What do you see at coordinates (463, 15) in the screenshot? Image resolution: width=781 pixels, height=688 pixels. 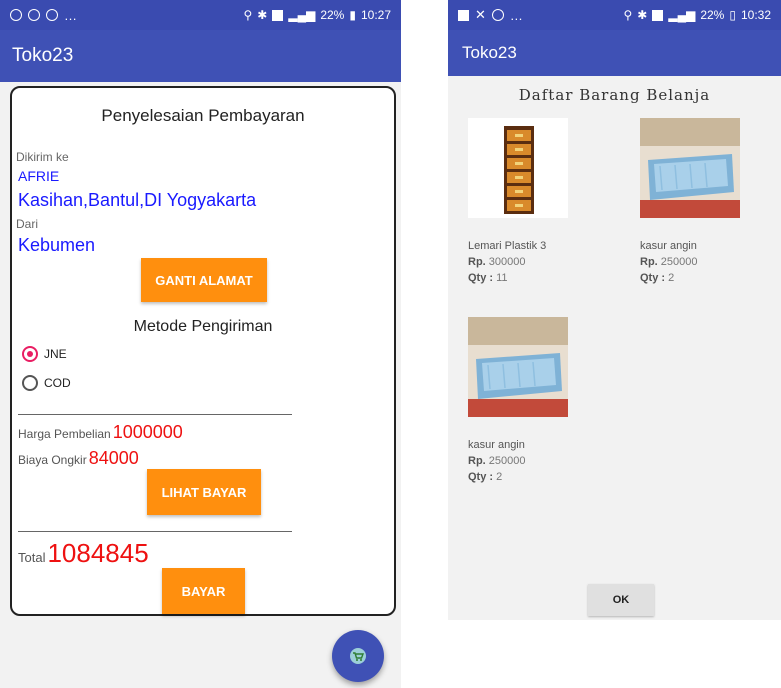 I see `image-icon` at bounding box center [463, 15].